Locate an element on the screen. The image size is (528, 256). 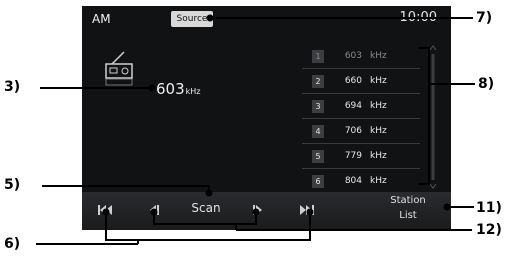
callout-6: 6) is located at coordinates (12, 244).